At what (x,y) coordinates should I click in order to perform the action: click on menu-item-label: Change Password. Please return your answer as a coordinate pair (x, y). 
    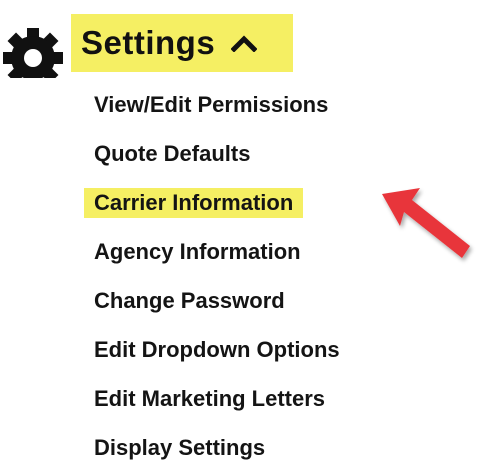
    Looking at the image, I should click on (189, 300).